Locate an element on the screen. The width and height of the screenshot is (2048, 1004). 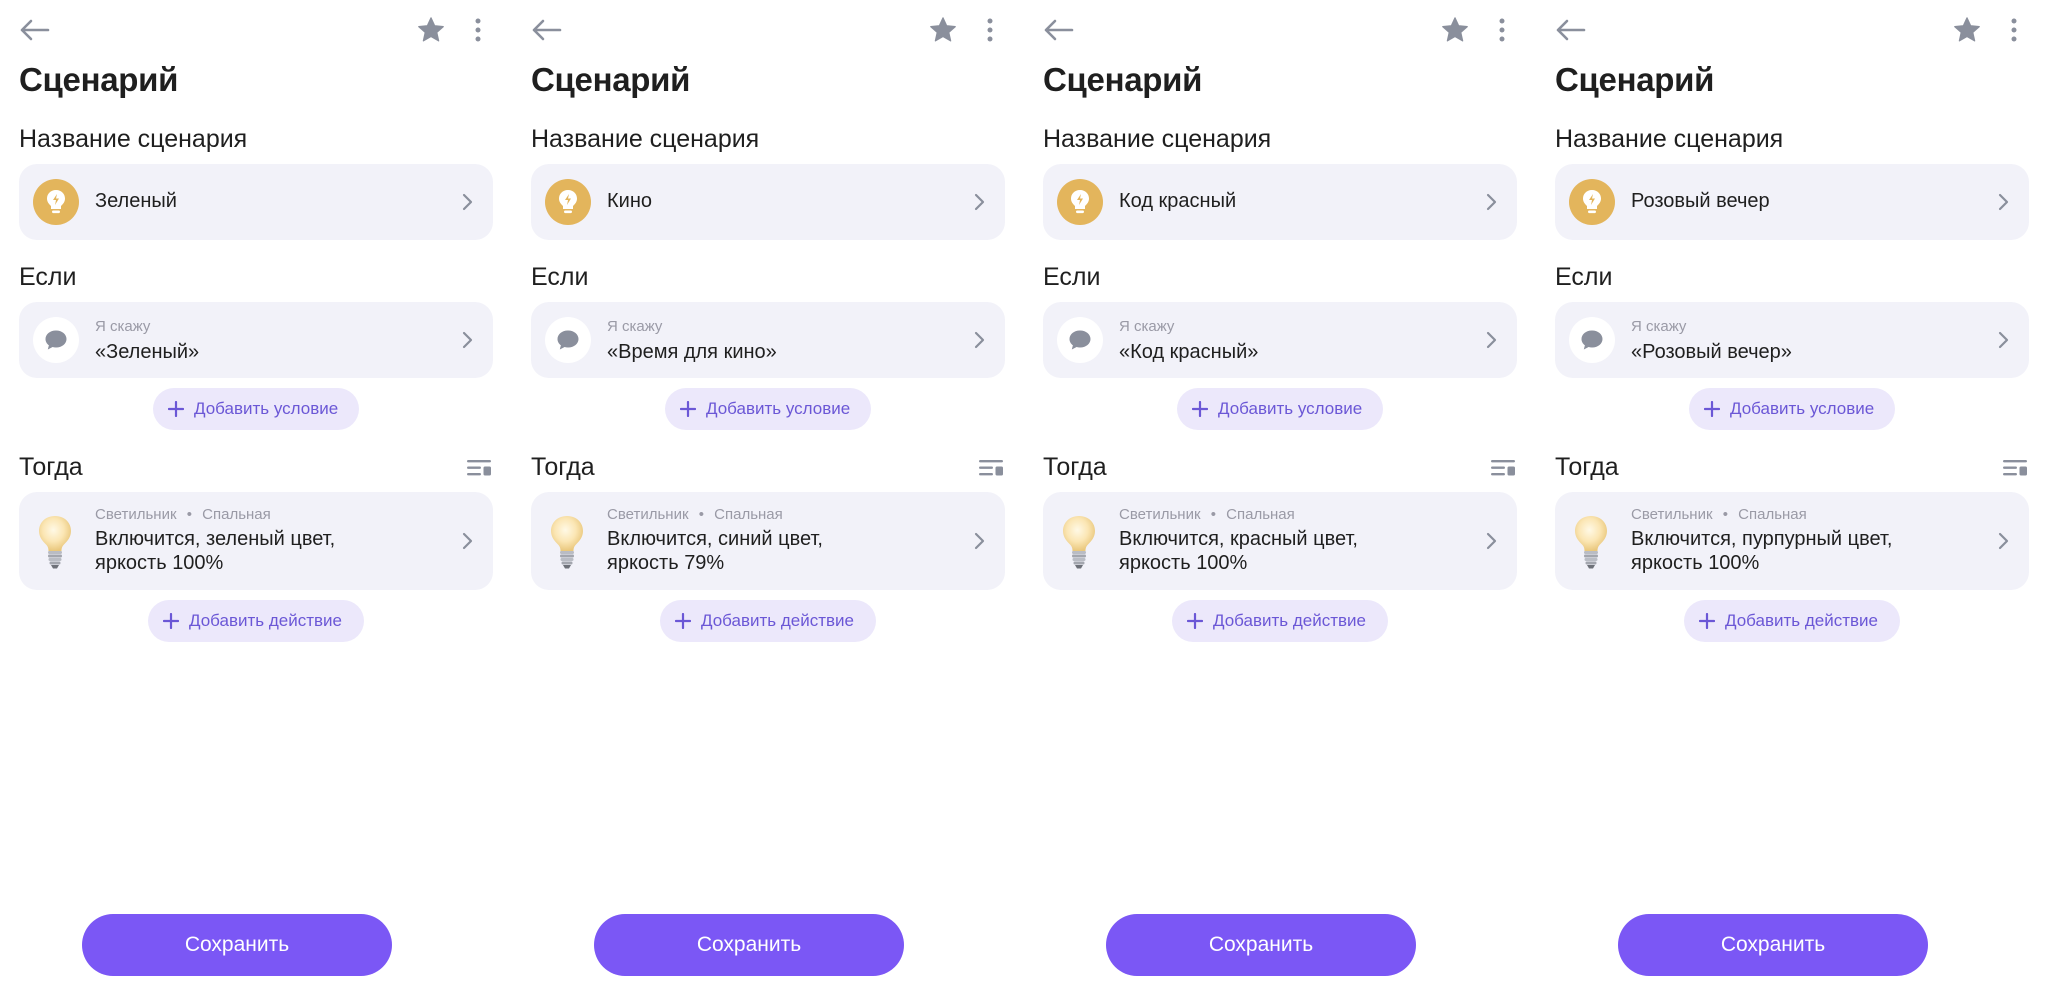
more-vertical-icon is located at coordinates (990, 30).